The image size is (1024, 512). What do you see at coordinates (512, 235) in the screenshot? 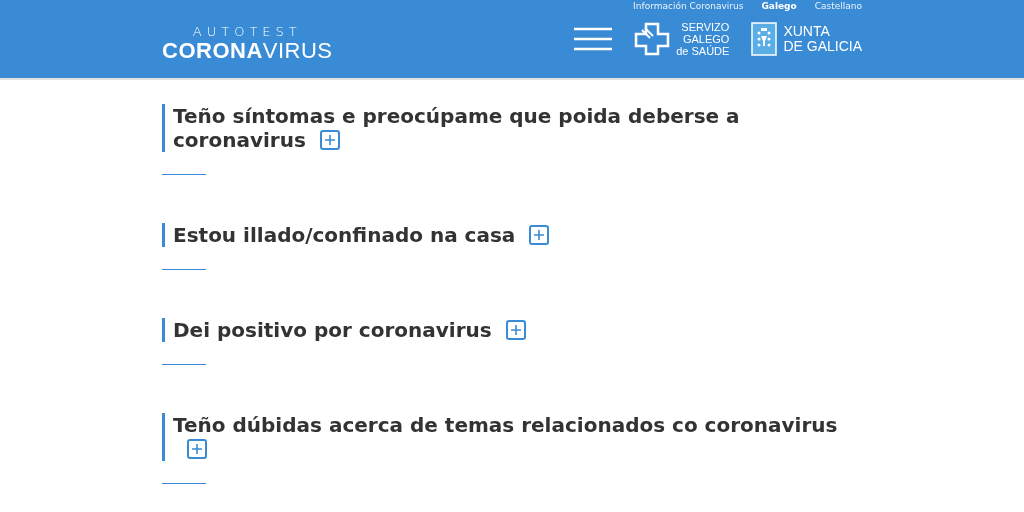
I see `section-heading: Estou illado/confinado na casa` at bounding box center [512, 235].